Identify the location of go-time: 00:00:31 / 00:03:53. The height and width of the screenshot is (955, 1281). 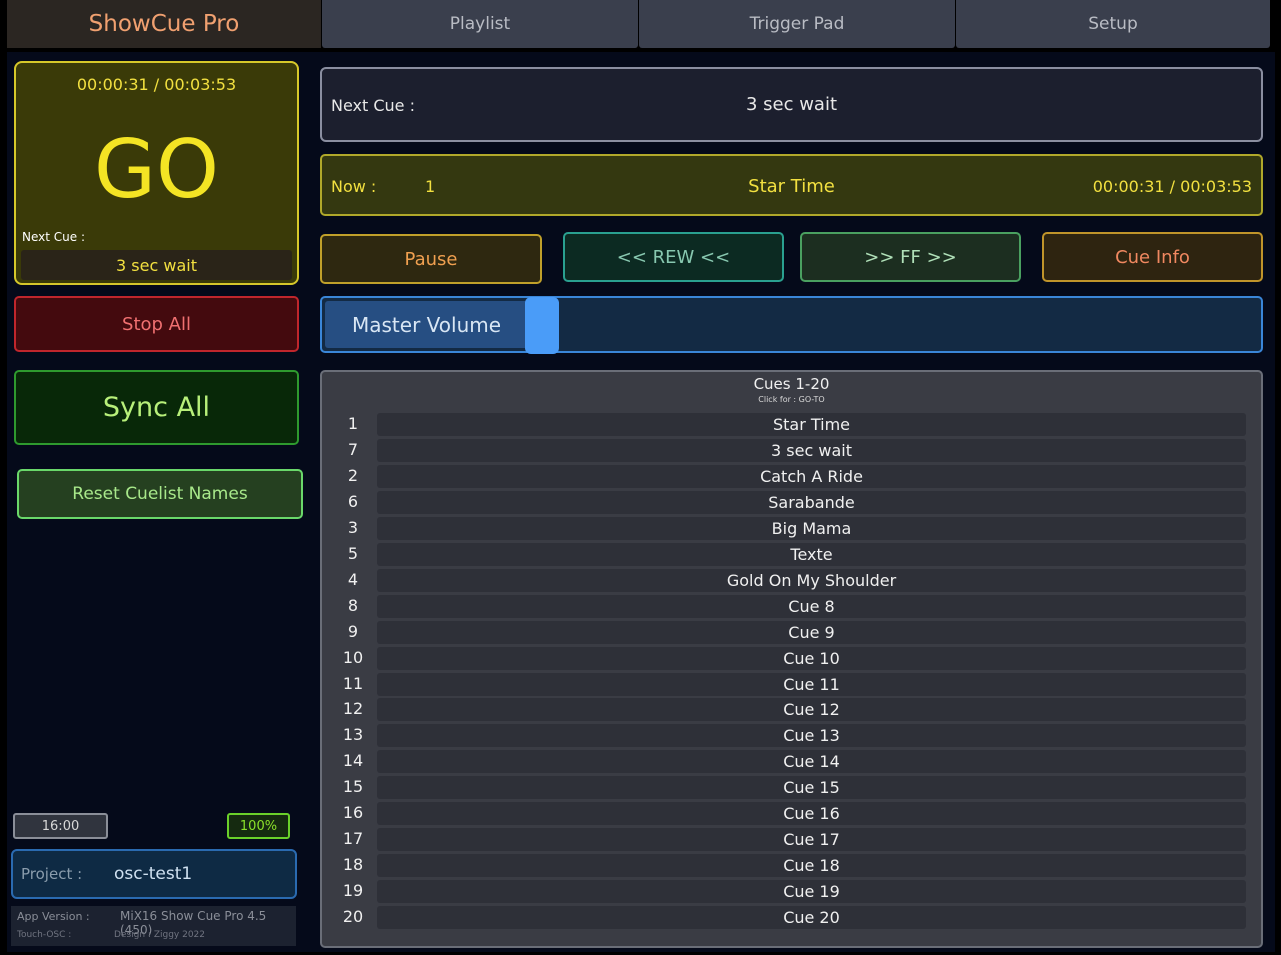
(156, 84).